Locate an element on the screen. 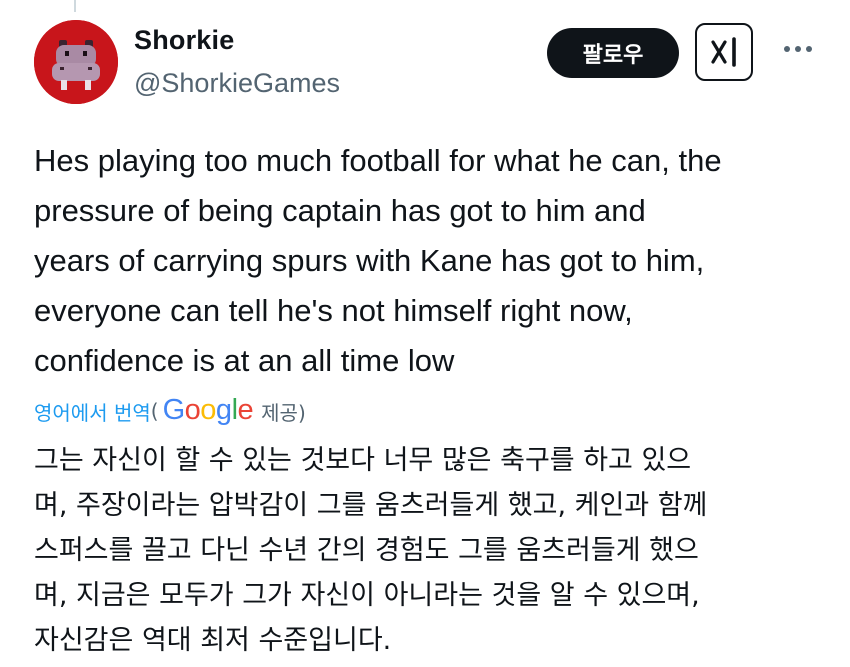  translated-from-english-link: 영어에서 번역 is located at coordinates (92, 411).